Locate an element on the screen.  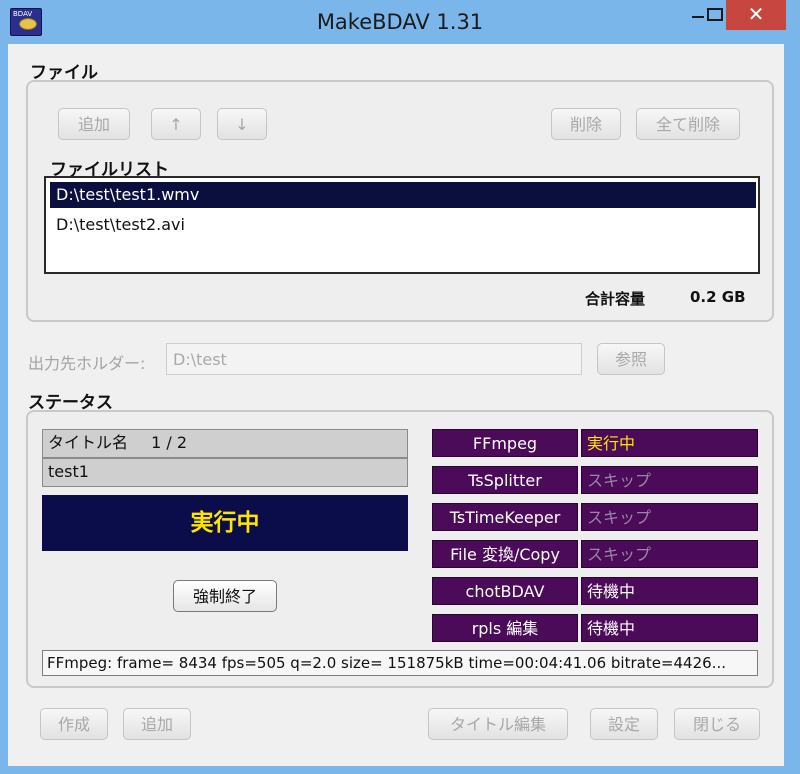
browse-button: 参照 is located at coordinates (631, 359).